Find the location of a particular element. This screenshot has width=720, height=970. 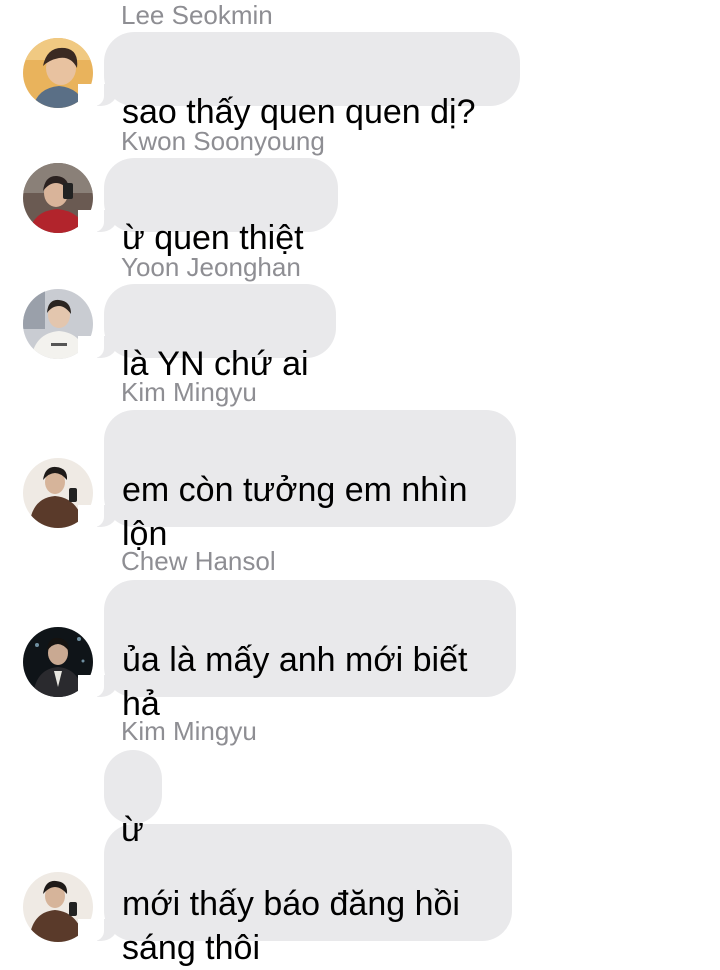

message-bubble: là YN chứ ai is located at coordinates (207, 333).